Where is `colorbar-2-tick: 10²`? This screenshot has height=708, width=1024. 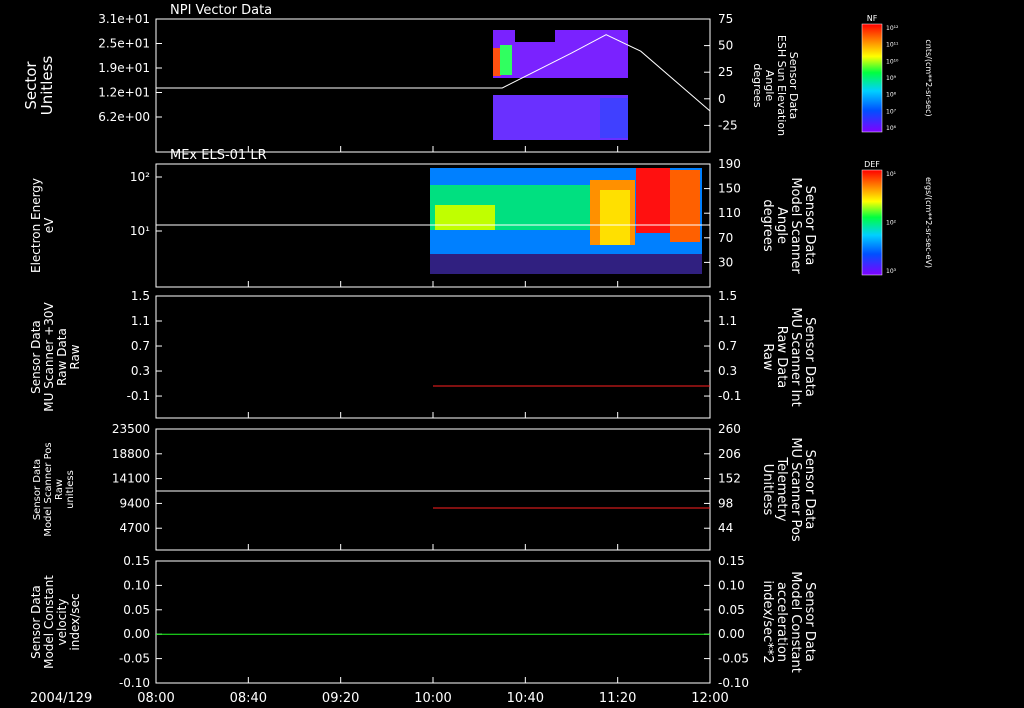 colorbar-2-tick: 10² is located at coordinates (891, 223).